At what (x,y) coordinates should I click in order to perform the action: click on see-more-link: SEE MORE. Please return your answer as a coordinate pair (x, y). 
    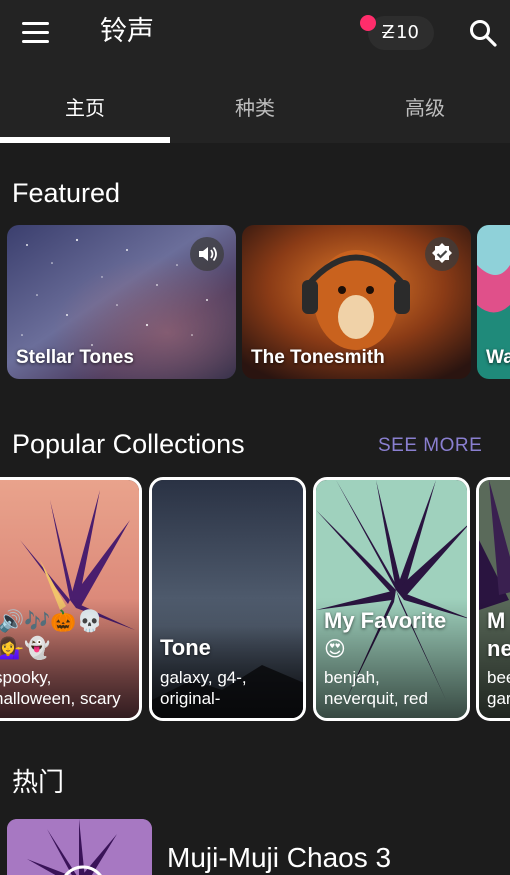
    Looking at the image, I should click on (430, 446).